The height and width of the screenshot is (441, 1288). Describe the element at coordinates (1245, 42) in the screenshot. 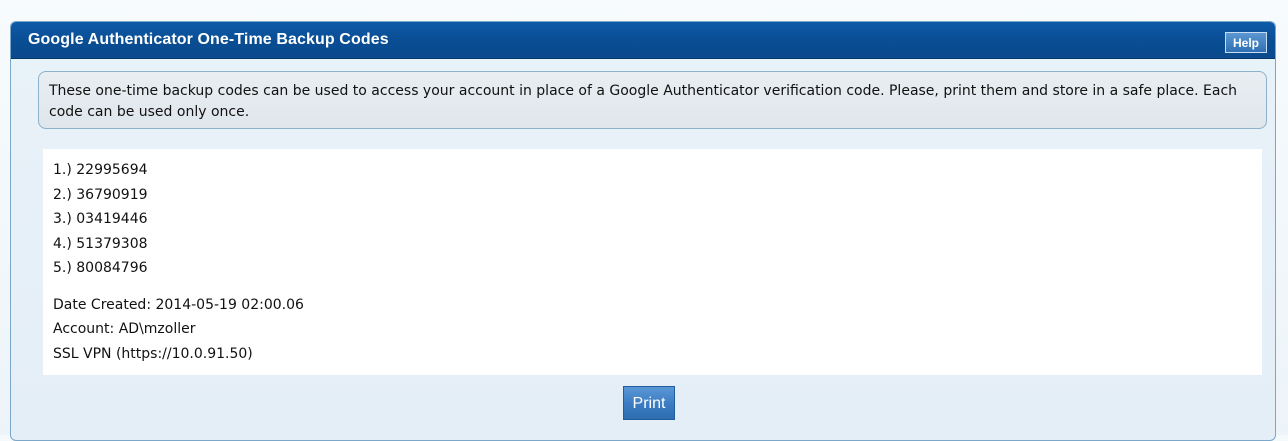

I see `help-button: Help` at that location.